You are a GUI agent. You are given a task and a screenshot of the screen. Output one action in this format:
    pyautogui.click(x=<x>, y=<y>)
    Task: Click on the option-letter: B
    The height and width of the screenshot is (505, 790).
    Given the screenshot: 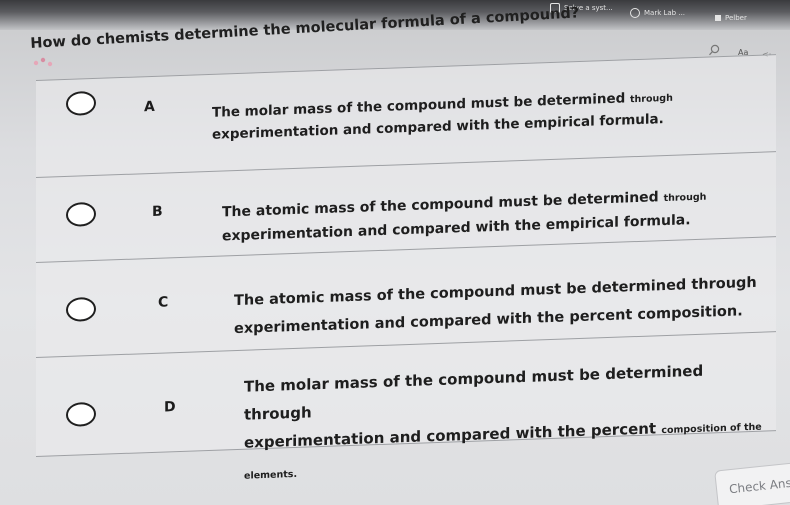 What is the action you would take?
    pyautogui.click(x=157, y=211)
    